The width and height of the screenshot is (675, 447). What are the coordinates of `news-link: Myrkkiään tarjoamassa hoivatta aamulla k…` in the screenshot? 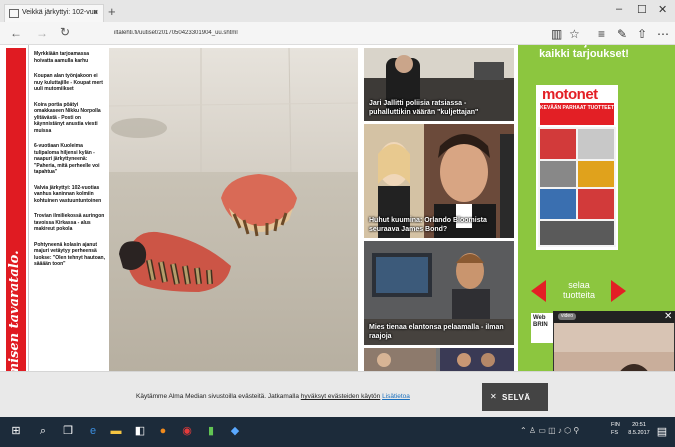 It's located at (70, 57).